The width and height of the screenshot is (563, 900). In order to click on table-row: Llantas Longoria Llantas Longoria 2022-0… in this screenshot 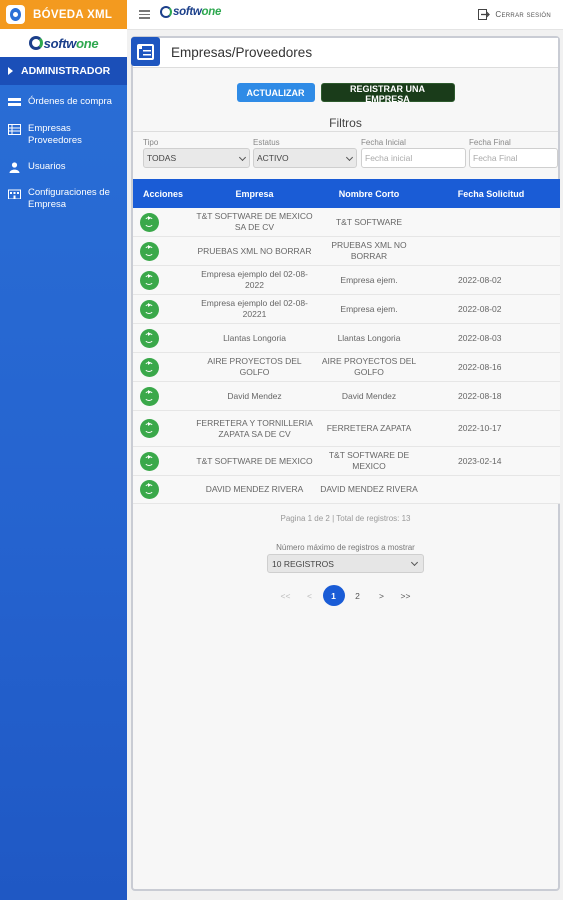, I will do `click(346, 338)`.